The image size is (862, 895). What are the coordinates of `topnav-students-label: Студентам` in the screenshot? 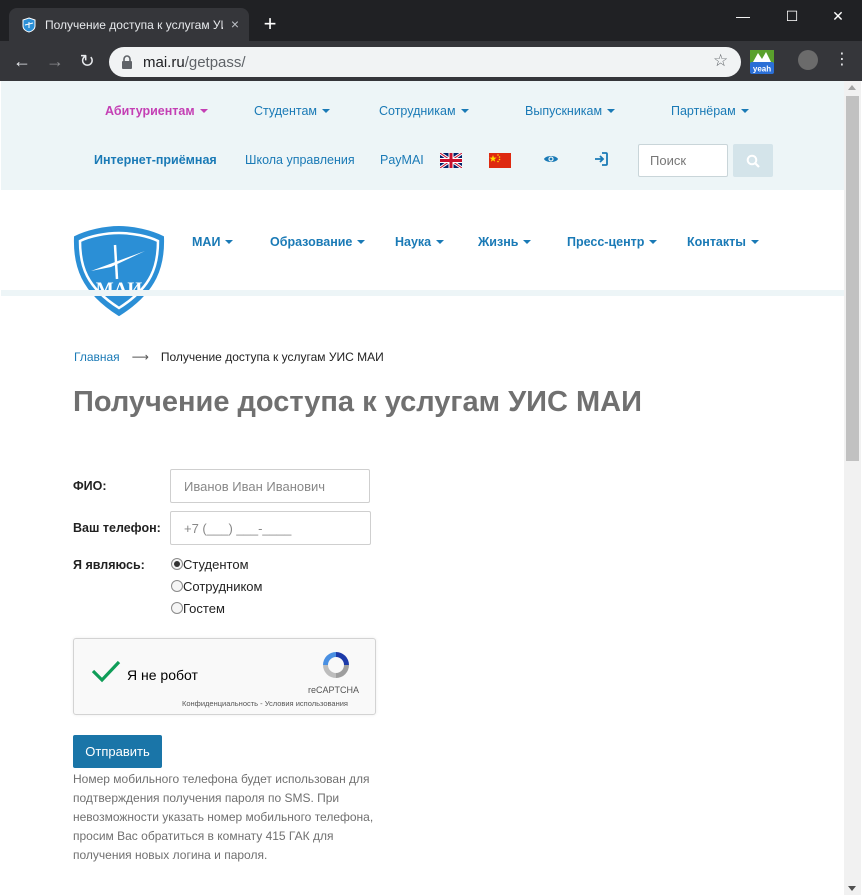 It's located at (286, 111).